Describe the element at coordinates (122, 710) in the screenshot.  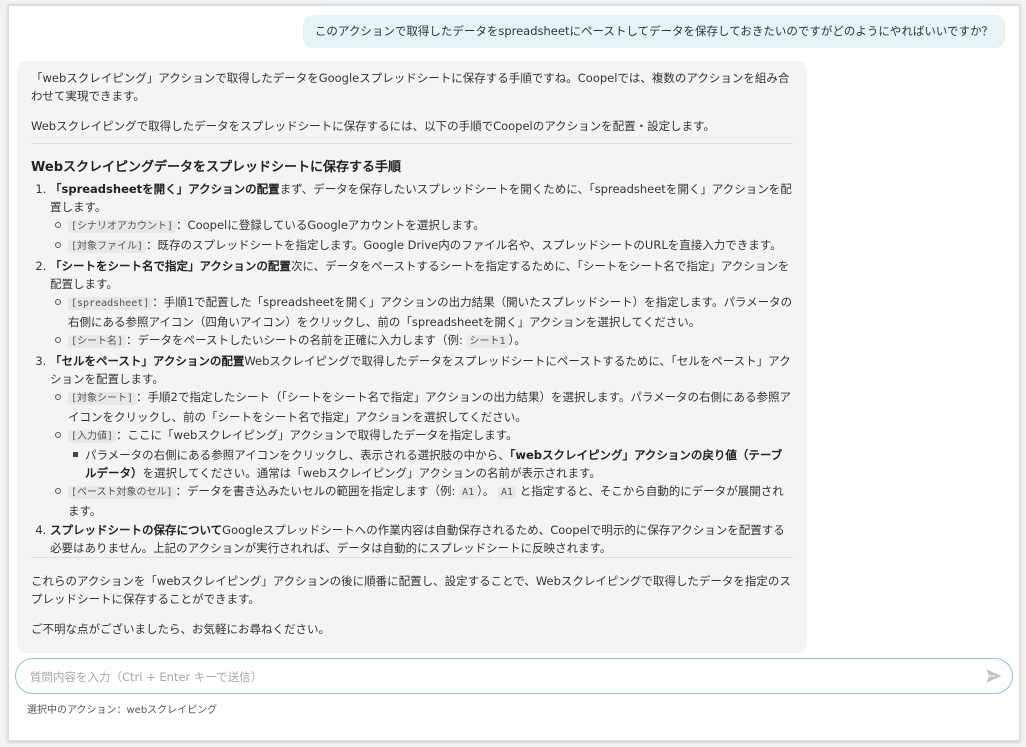
I see `selected-action-status: 選択中のアクション：webスクレイピング` at that location.